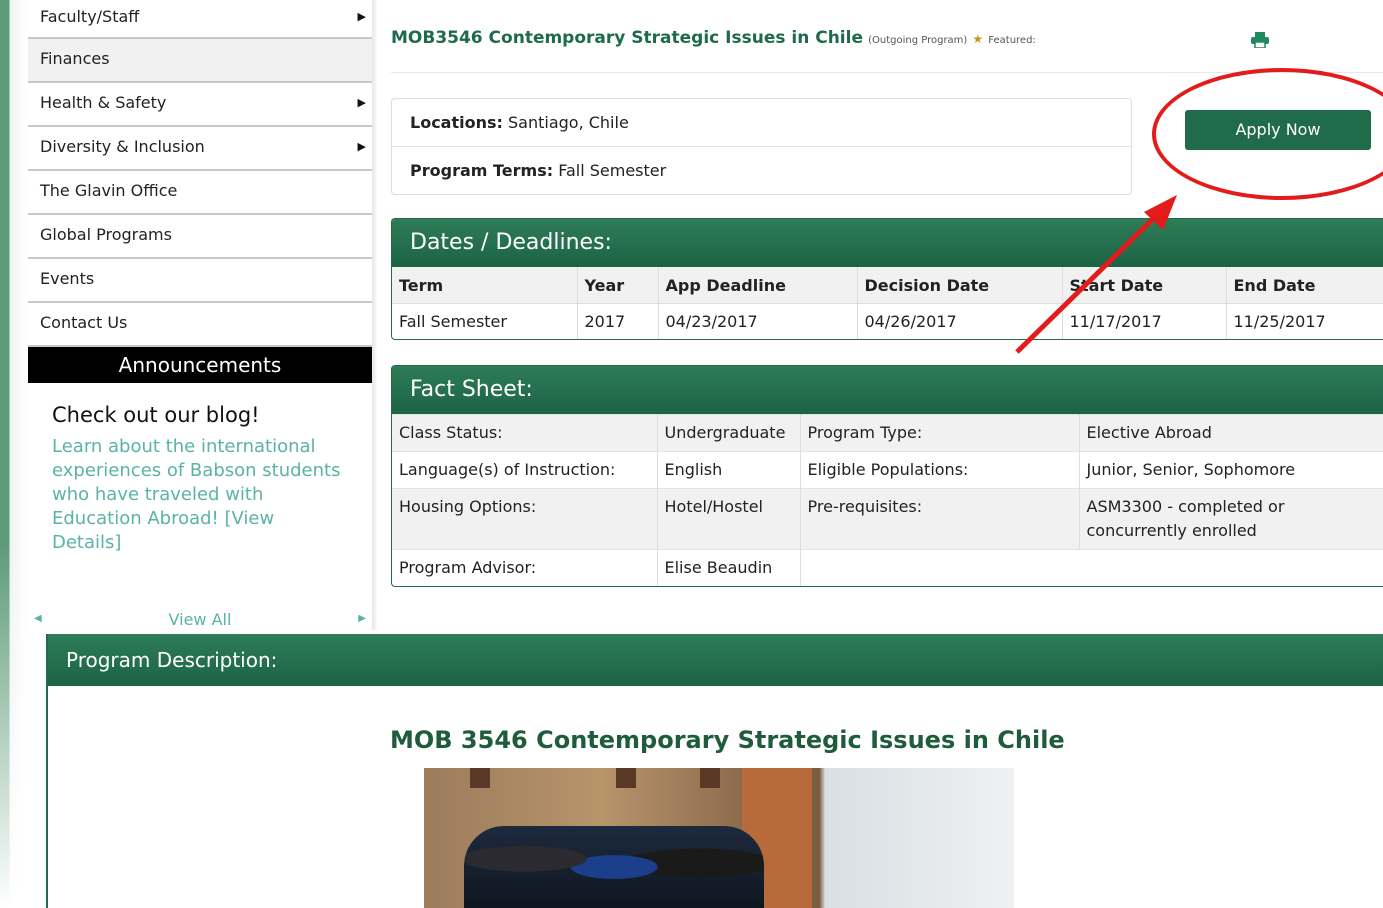 This screenshot has height=908, width=1383. Describe the element at coordinates (761, 170) in the screenshot. I see `terms-row: Program Terms: Fall Semester` at that location.